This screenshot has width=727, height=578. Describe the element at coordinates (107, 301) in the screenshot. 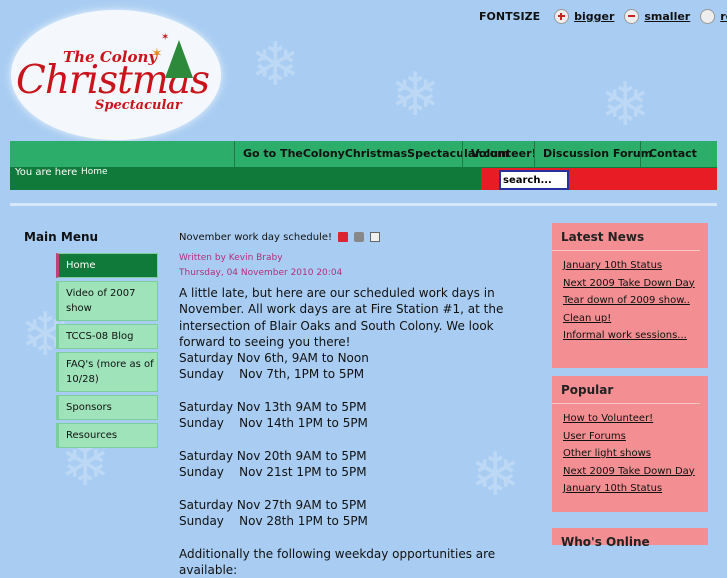

I see `menu-item-video-2007: Video of 2007 show` at that location.